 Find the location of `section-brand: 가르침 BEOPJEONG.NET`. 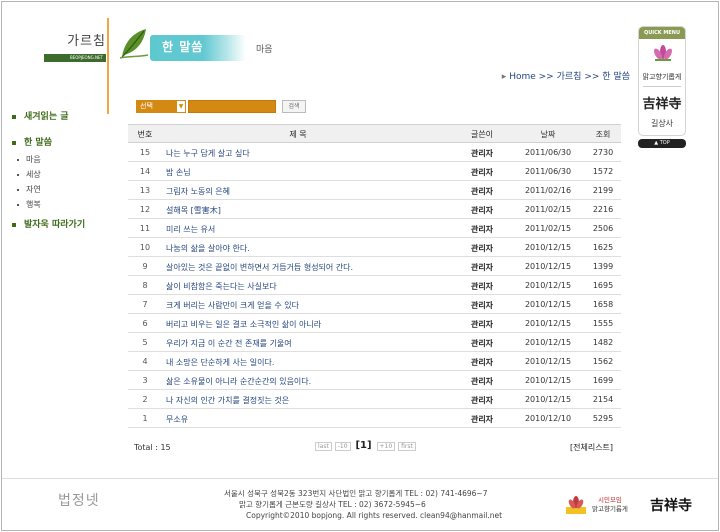

section-brand: 가르침 BEOPJEONG.NET is located at coordinates (73, 47).